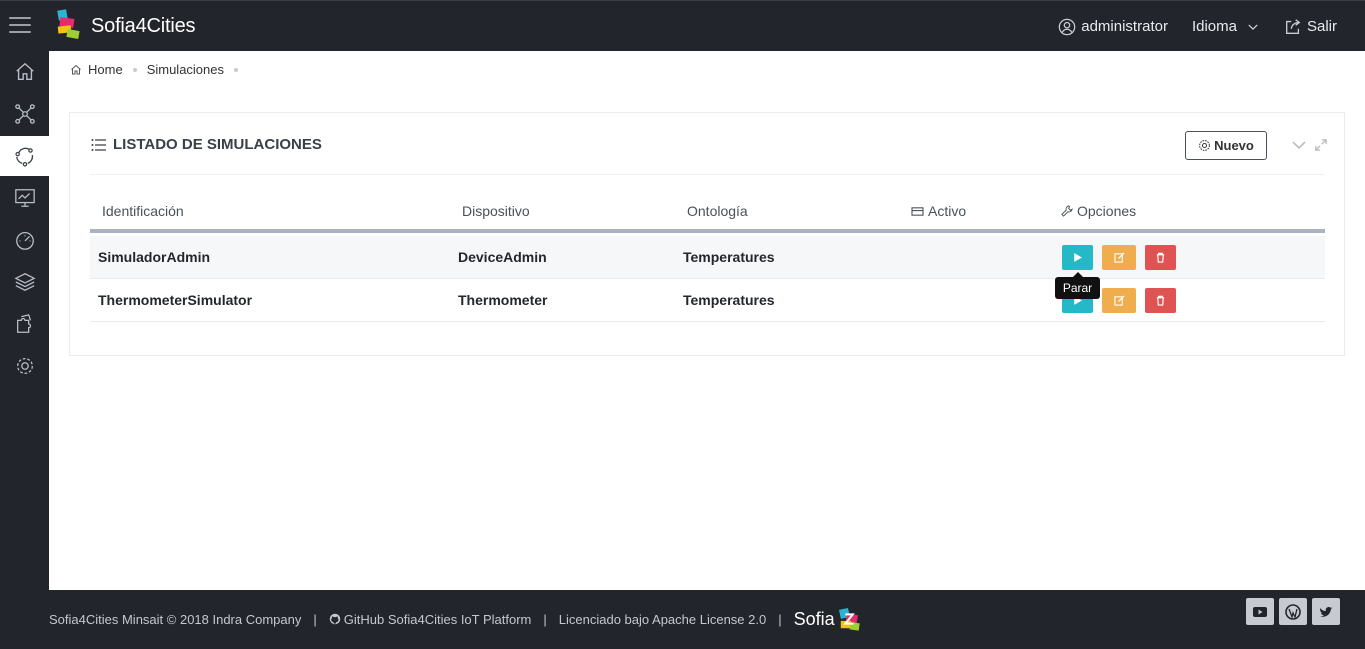  I want to click on github-icon, so click(335, 619).